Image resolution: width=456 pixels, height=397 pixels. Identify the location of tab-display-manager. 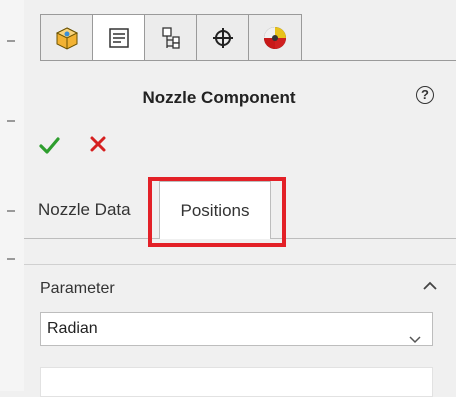
(275, 38).